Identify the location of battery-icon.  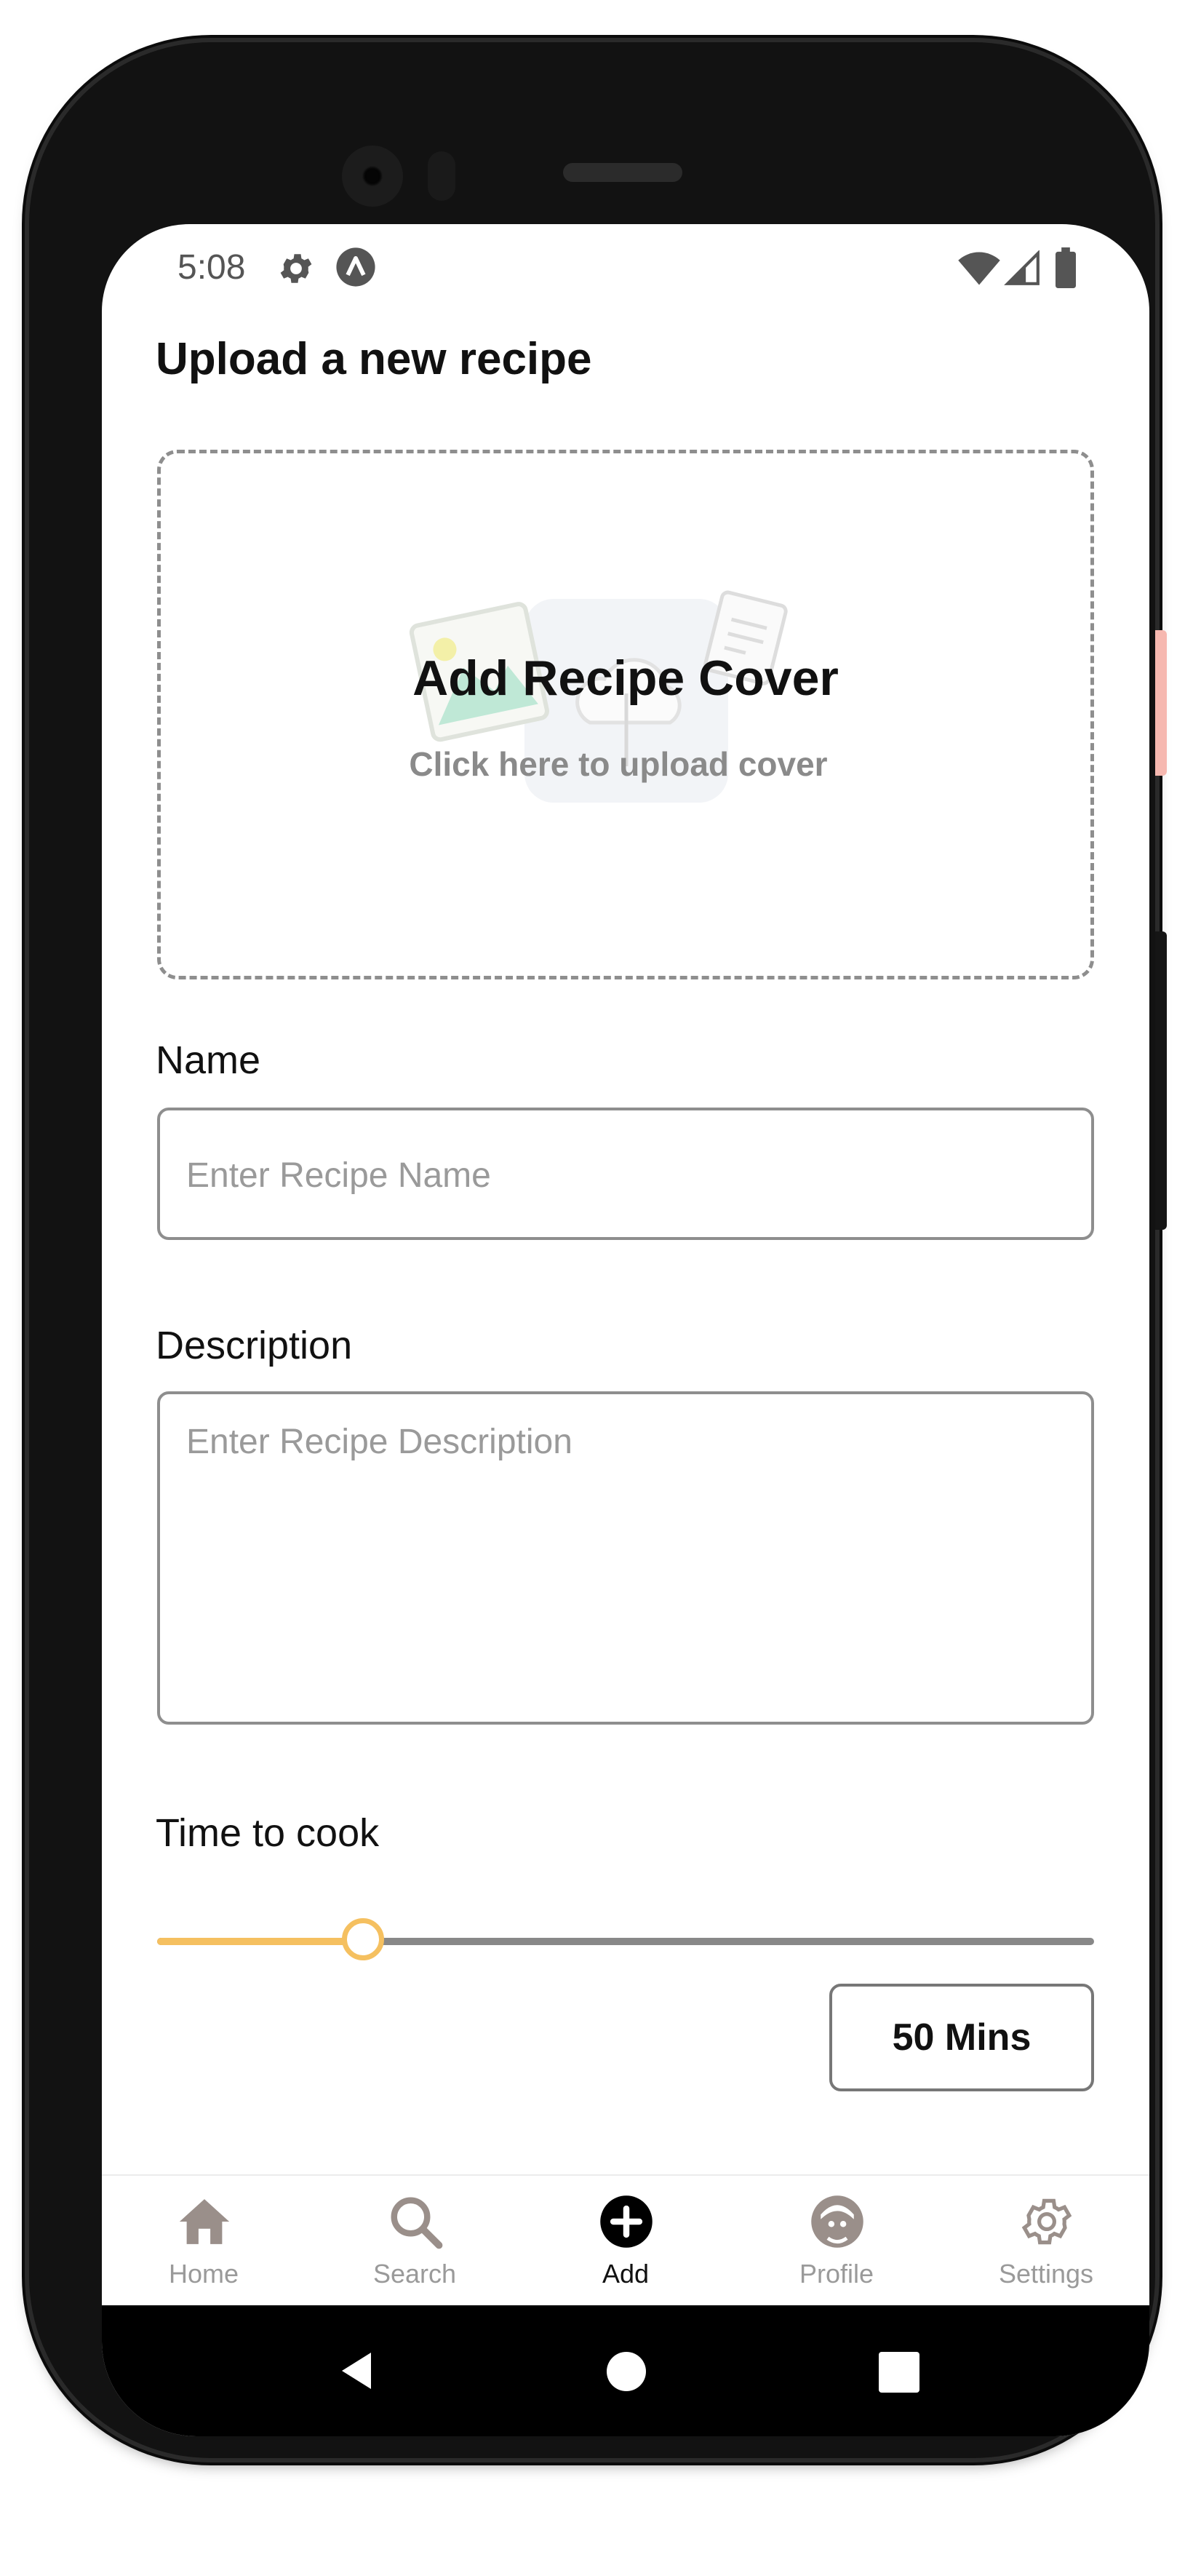
(1066, 267).